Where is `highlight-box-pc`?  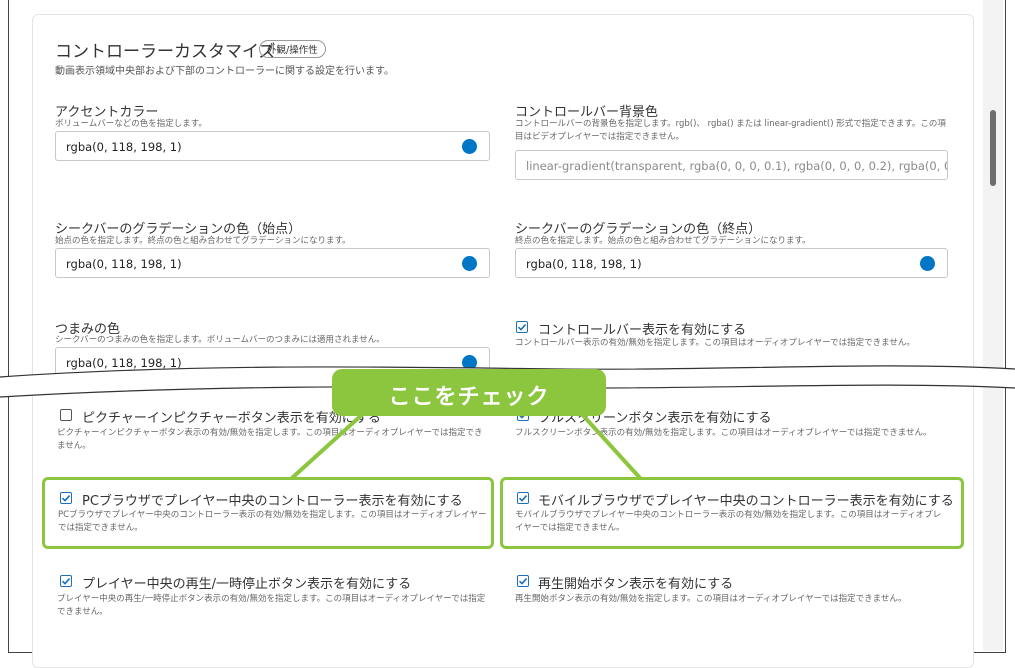
highlight-box-pc is located at coordinates (268, 513).